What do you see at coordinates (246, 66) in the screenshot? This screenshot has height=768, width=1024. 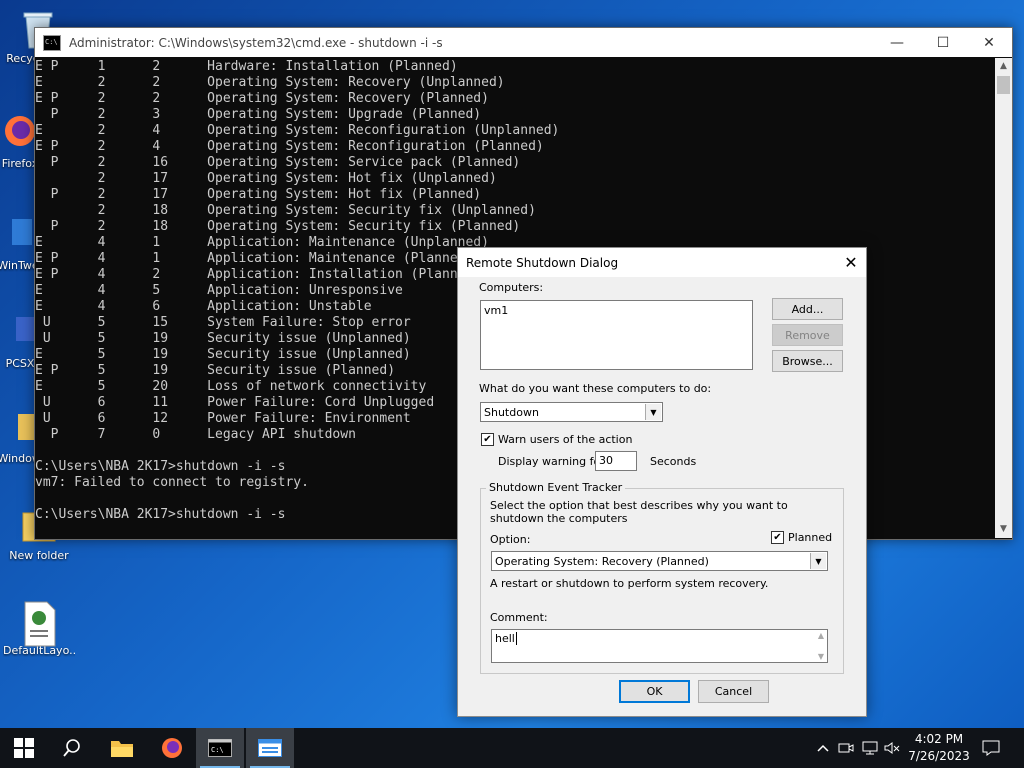 I see `console-line: E P 1 2 Hardware: Installation (Planned)` at bounding box center [246, 66].